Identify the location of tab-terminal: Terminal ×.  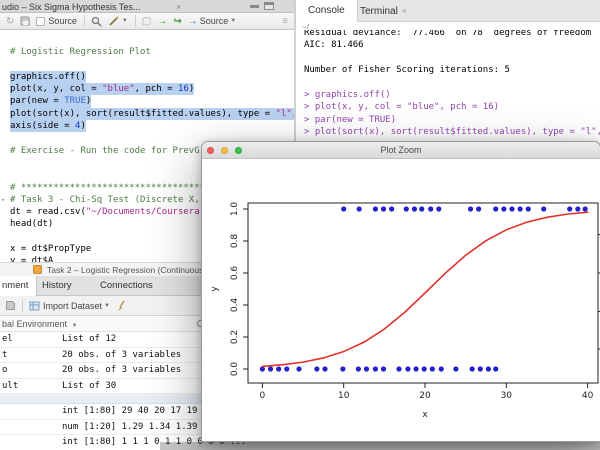
(383, 11).